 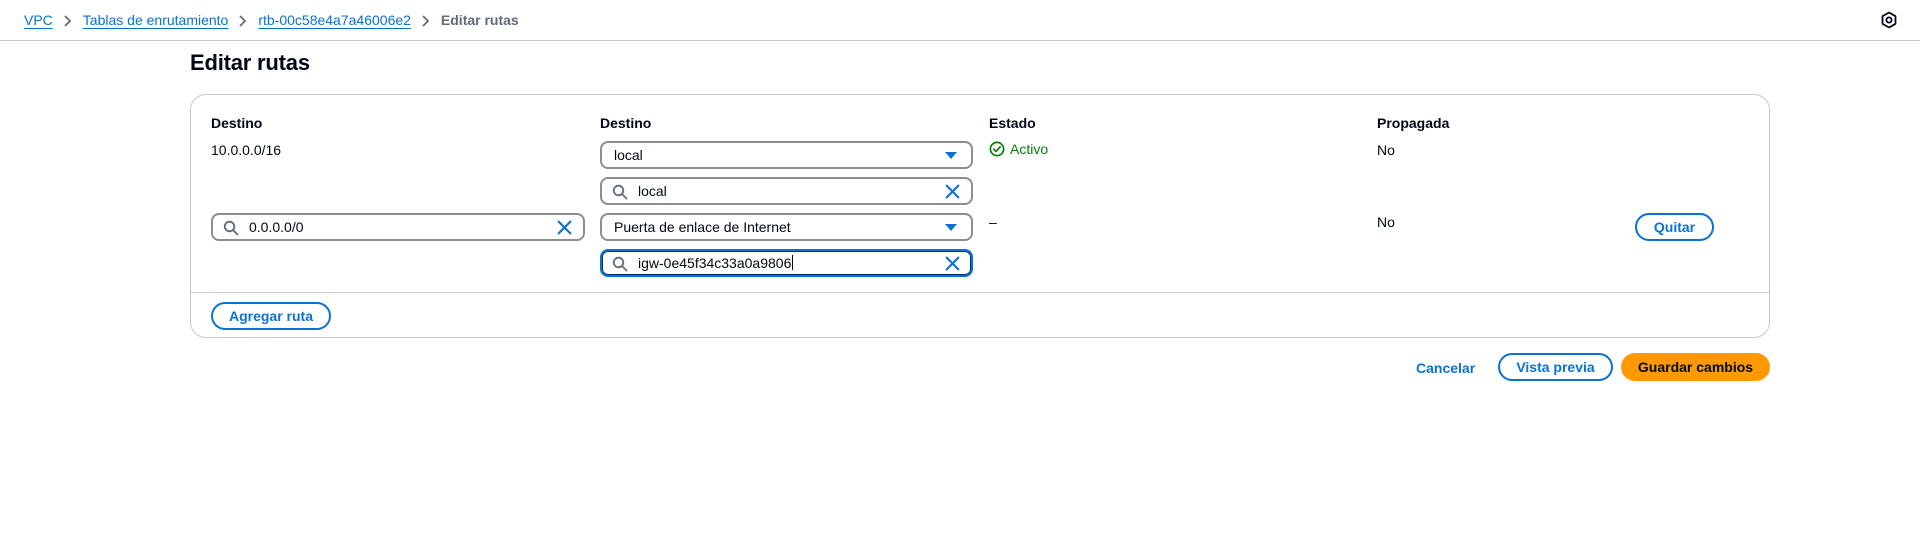 What do you see at coordinates (1889, 20) in the screenshot?
I see `settings-hexagon-icon` at bounding box center [1889, 20].